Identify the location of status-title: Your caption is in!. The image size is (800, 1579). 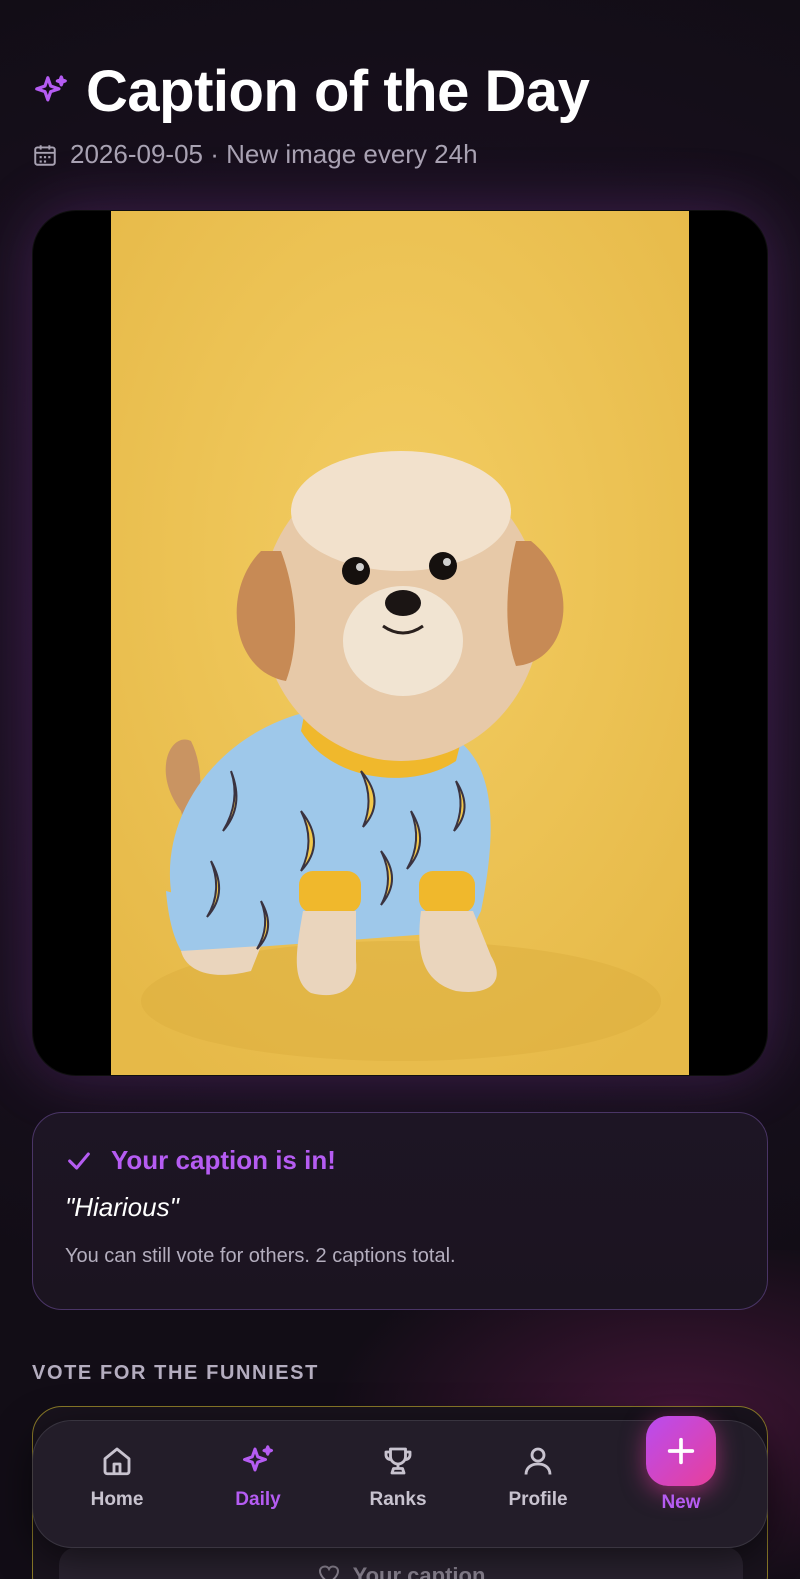
(223, 1160).